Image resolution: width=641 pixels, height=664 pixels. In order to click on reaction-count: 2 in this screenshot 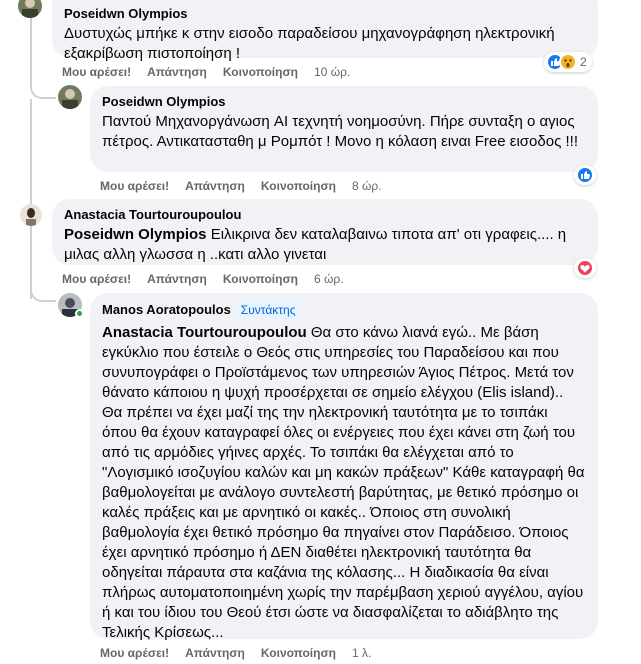, I will do `click(583, 62)`.